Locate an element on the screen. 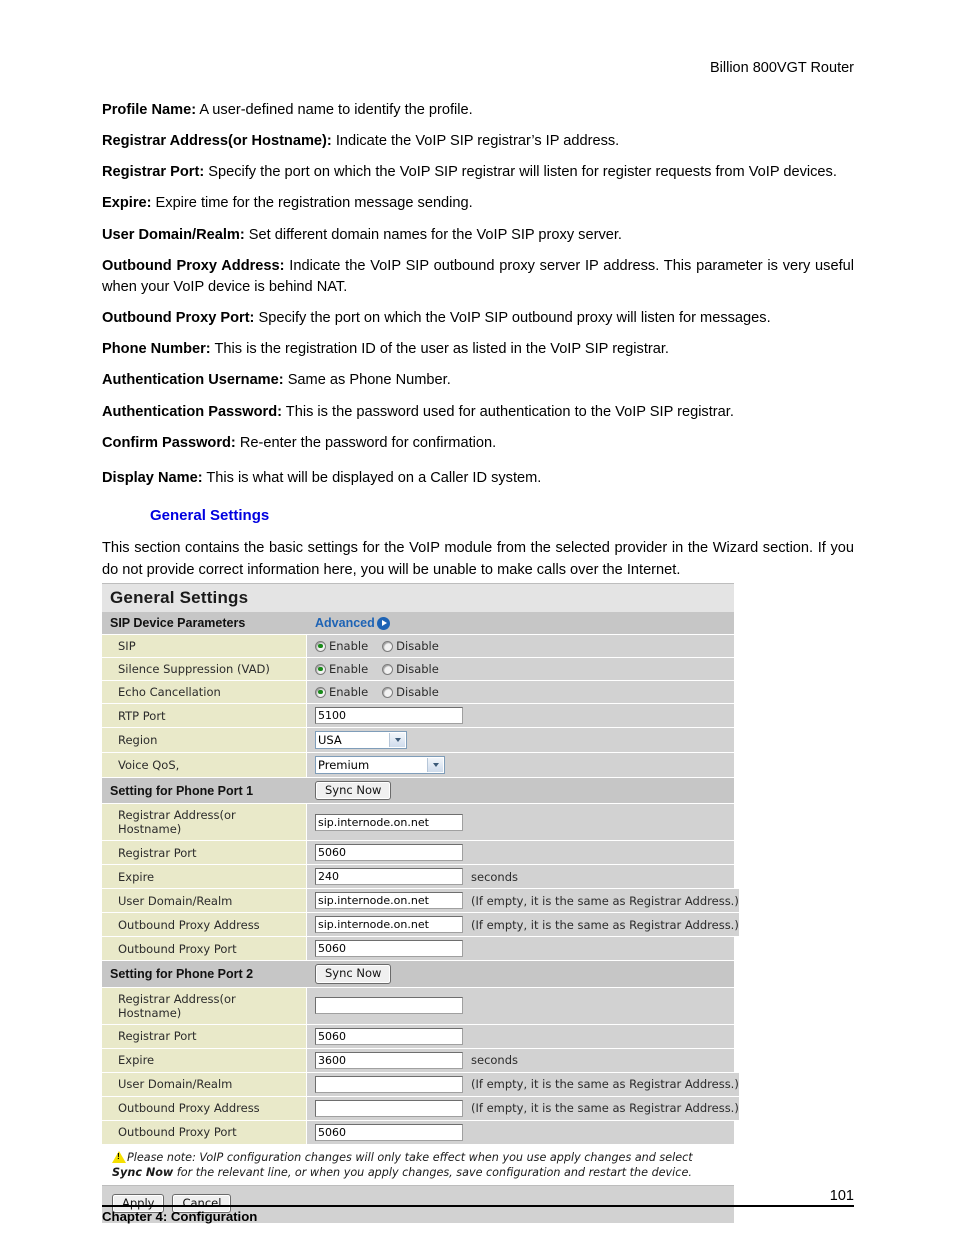  definition-text: Re-enter the password for confirmation. is located at coordinates (366, 442).